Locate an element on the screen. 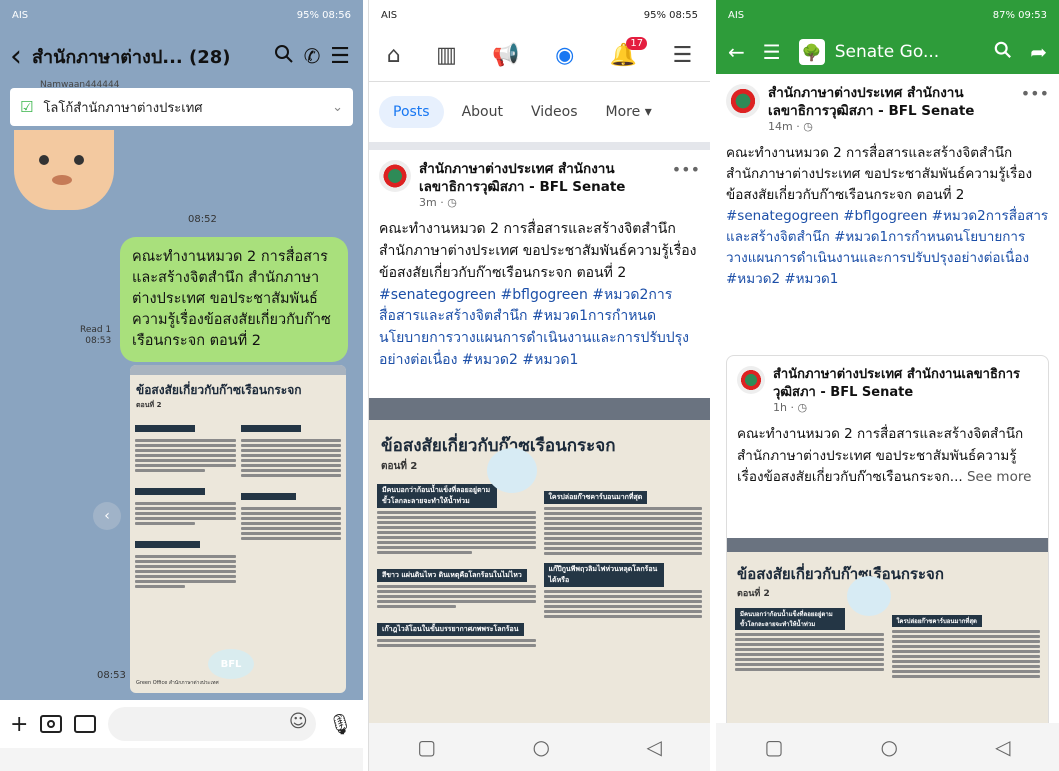 This screenshot has height=771, width=1059. app-bar: ← ☰ 🌳 Senate Go... ➦ is located at coordinates (887, 52).